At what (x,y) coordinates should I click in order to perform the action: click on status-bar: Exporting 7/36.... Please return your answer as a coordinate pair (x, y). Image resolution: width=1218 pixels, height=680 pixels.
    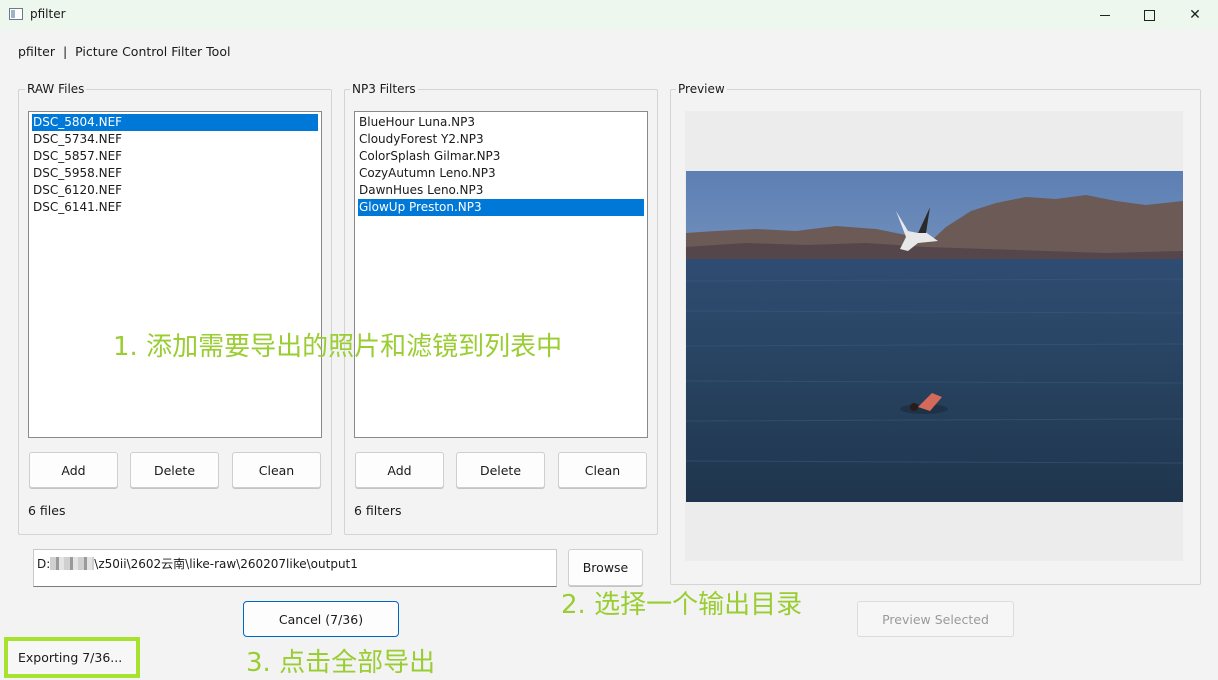
    Looking at the image, I should click on (72, 657).